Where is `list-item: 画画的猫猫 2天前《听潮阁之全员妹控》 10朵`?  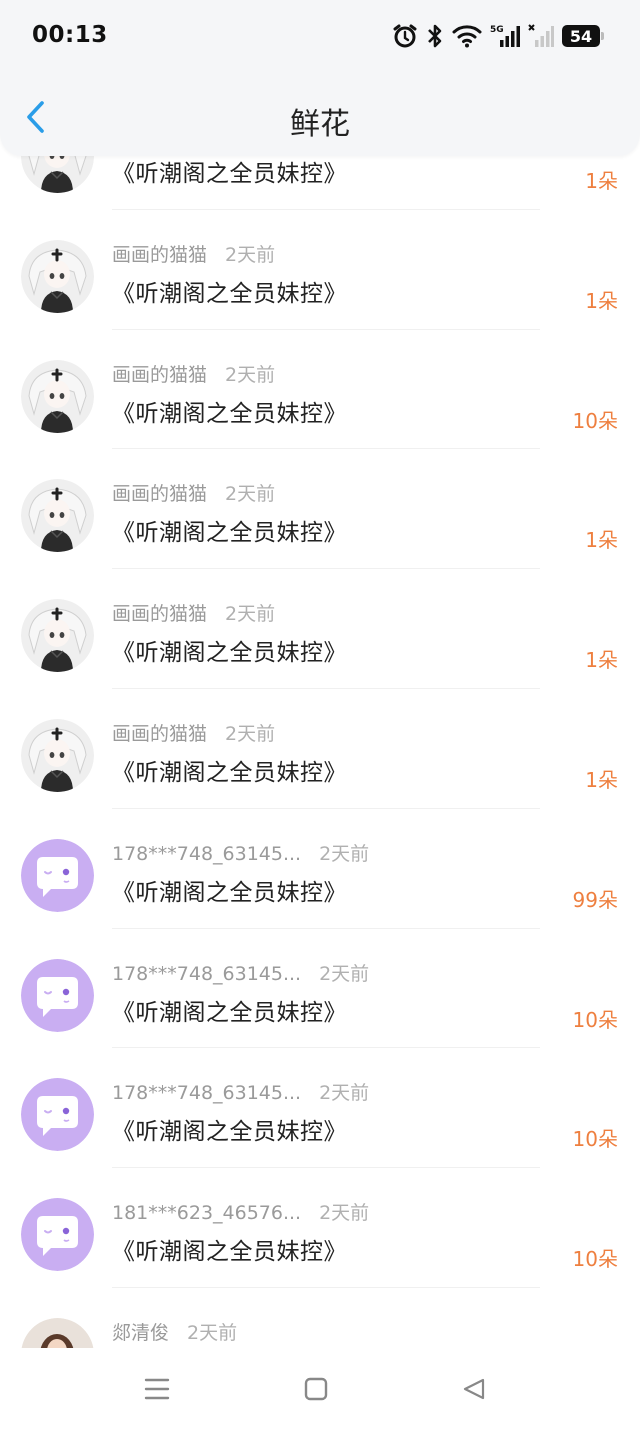 list-item: 画画的猫猫 2天前《听潮阁之全员妹控》 10朵 is located at coordinates (320, 390).